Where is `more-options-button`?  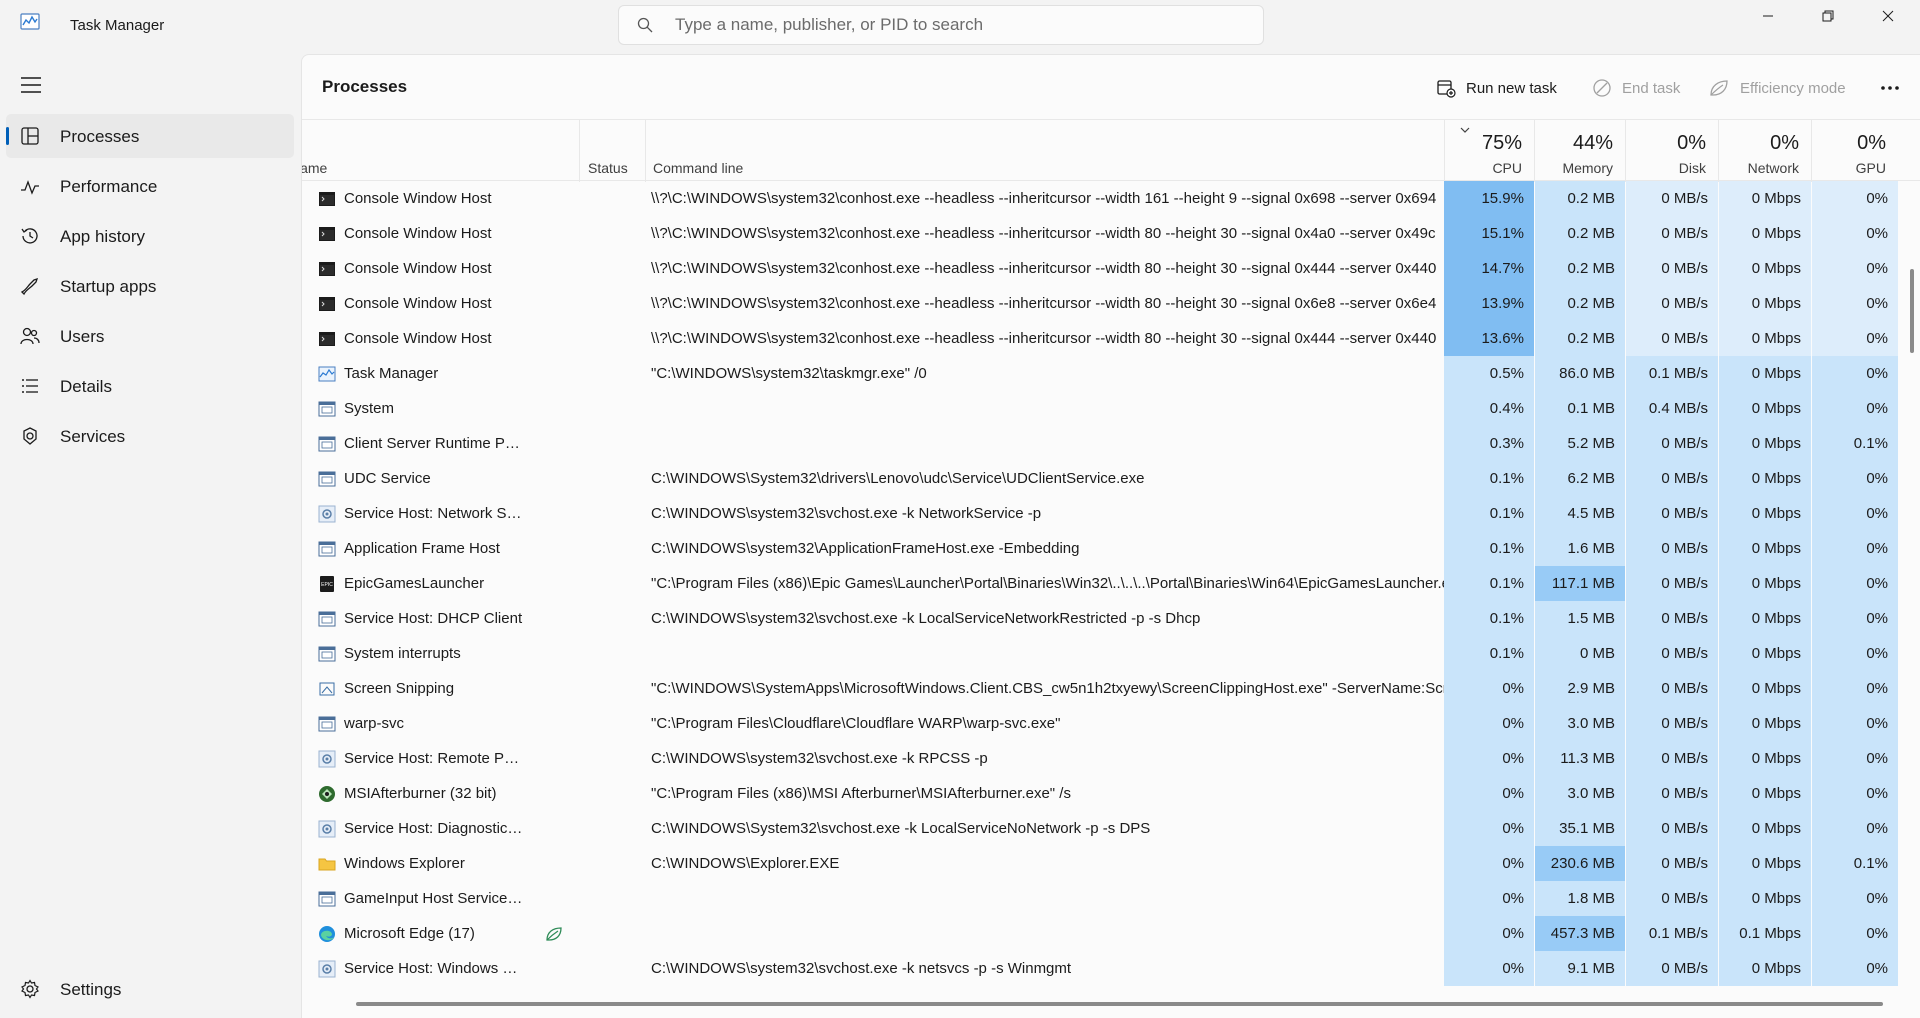 more-options-button is located at coordinates (1895, 88).